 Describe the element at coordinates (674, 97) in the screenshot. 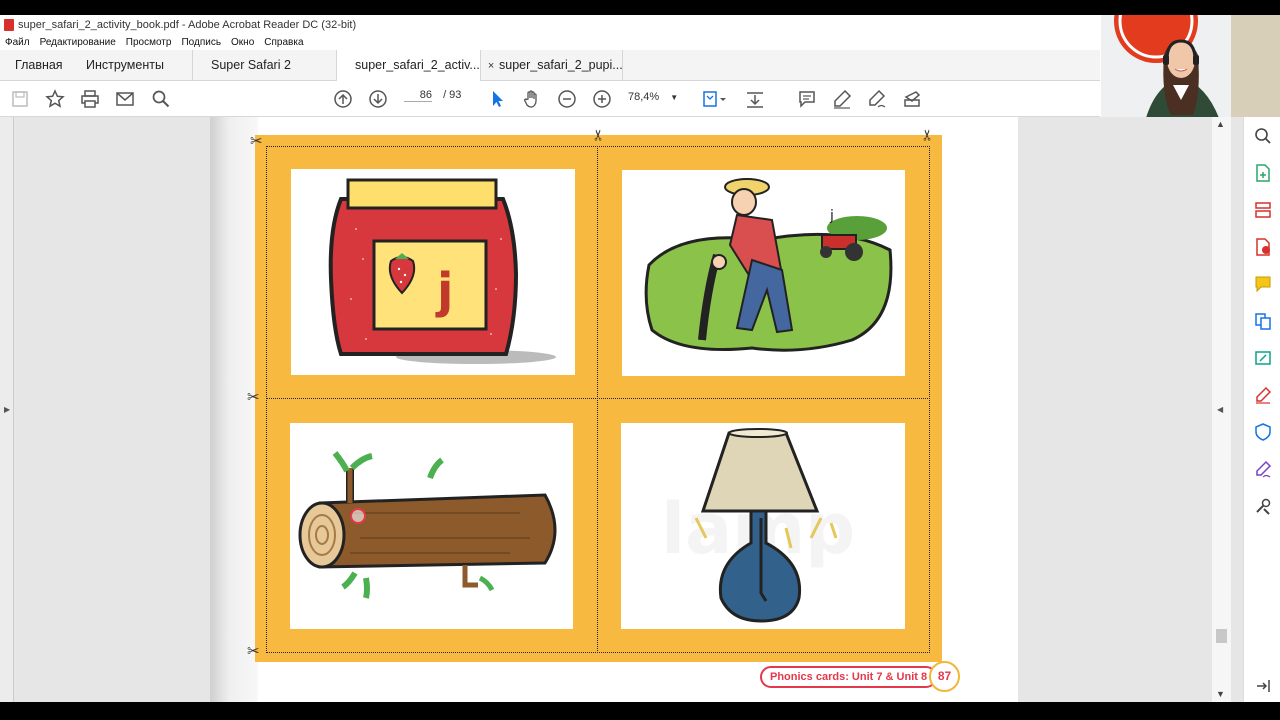

I see `chevron-down-icon: ▼` at that location.